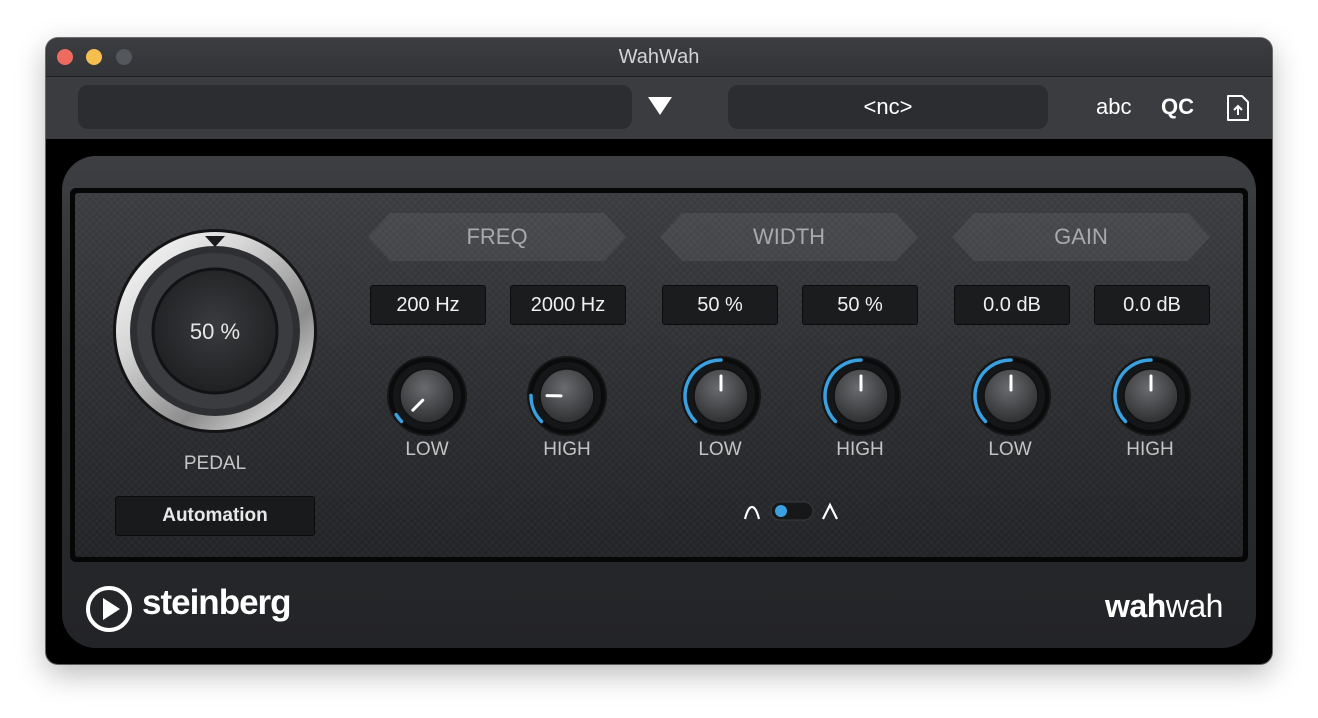 This screenshot has width=1318, height=718. Describe the element at coordinates (215, 463) in the screenshot. I see `pedal-label: PEDAL` at that location.